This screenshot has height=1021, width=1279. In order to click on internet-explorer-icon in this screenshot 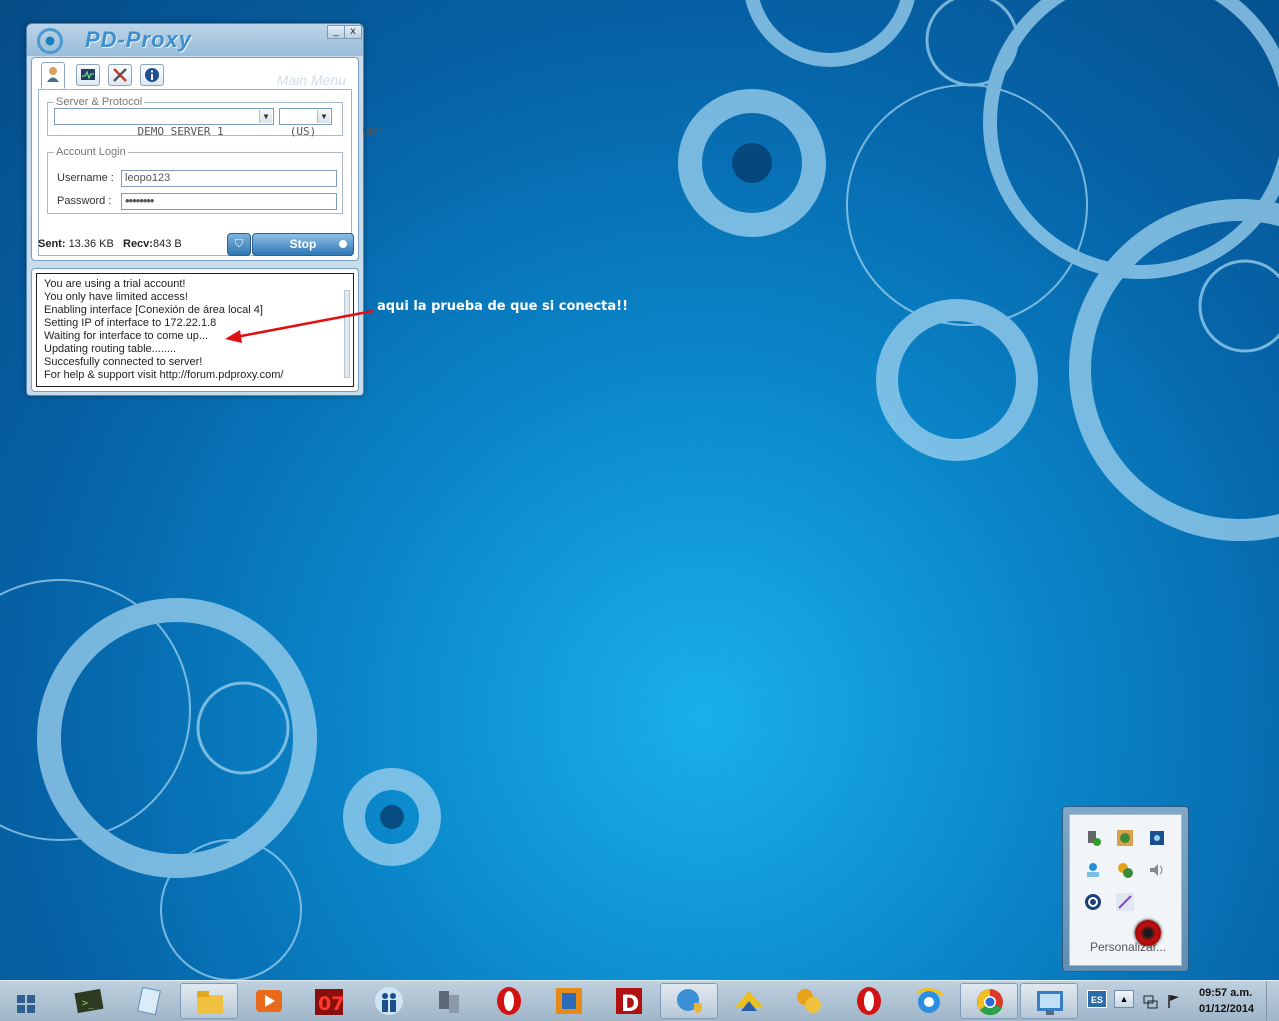, I will do `click(930, 1000)`.